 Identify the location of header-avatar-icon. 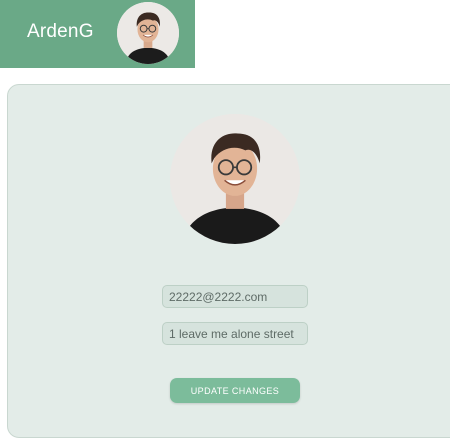
(148, 33).